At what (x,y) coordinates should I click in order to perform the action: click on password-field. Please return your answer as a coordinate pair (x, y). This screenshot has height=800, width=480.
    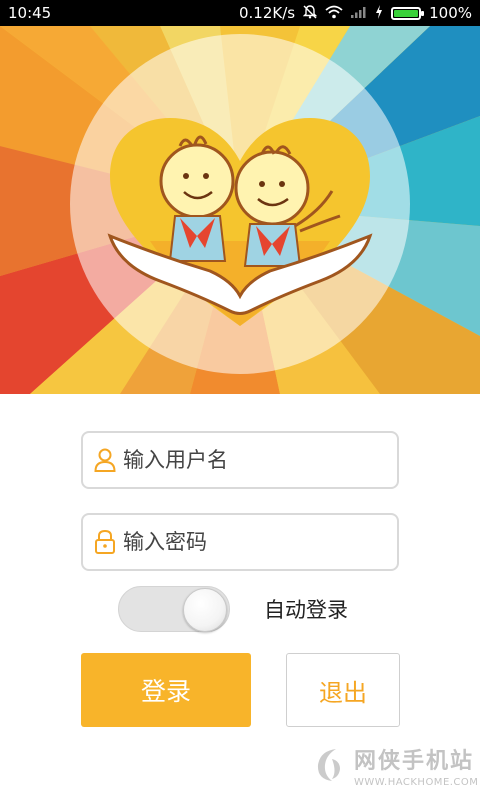
    Looking at the image, I should click on (240, 542).